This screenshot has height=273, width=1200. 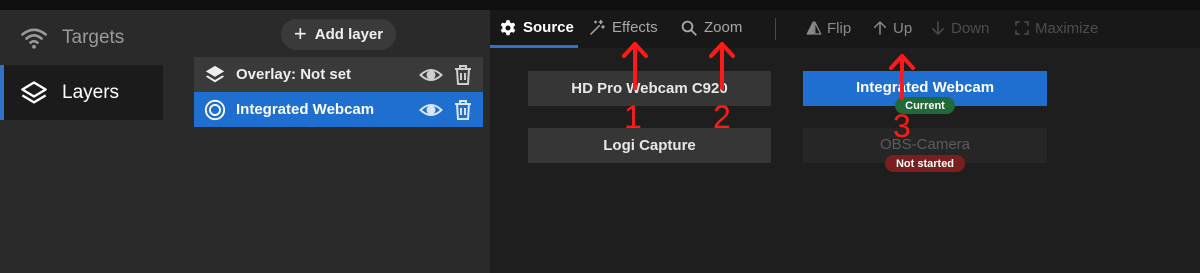 I want to click on gear-icon, so click(x=508, y=27).